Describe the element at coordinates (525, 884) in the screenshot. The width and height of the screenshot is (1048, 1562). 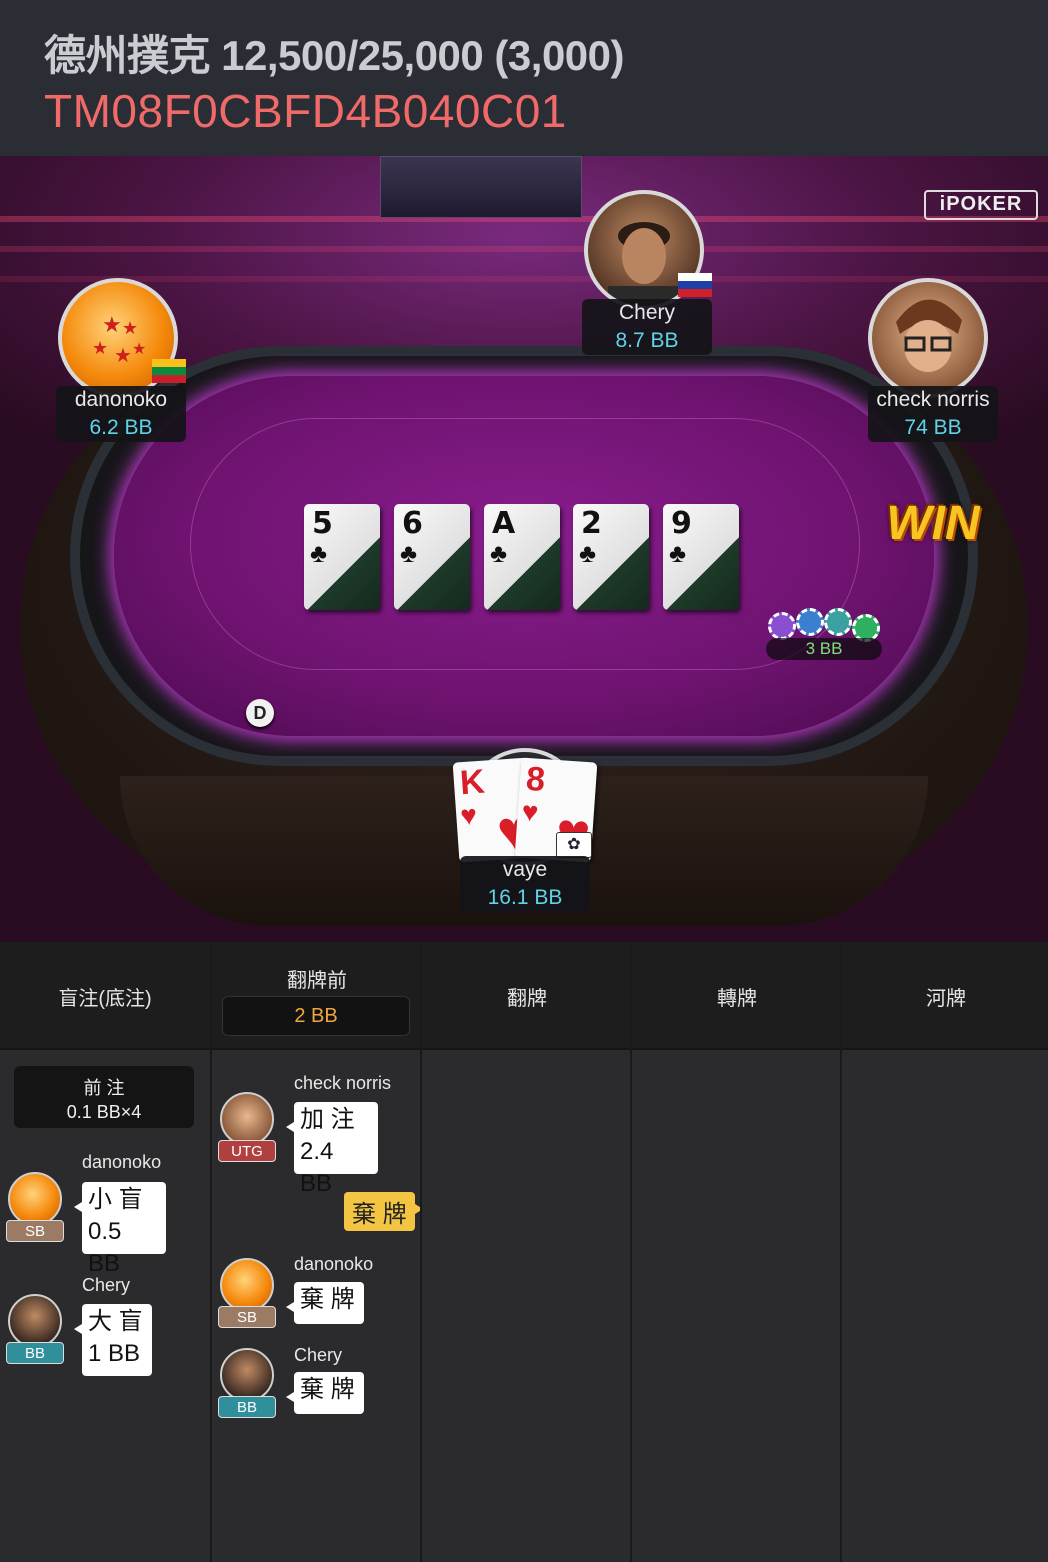
I see `nameplate: vaye 16.1 BB` at that location.